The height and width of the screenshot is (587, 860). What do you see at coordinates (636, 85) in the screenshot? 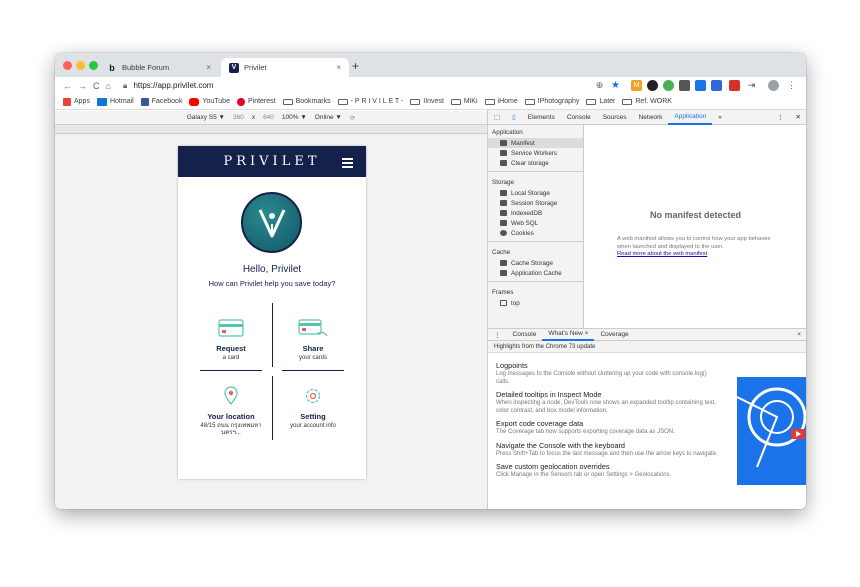
I see `extension-icon: M` at bounding box center [636, 85].